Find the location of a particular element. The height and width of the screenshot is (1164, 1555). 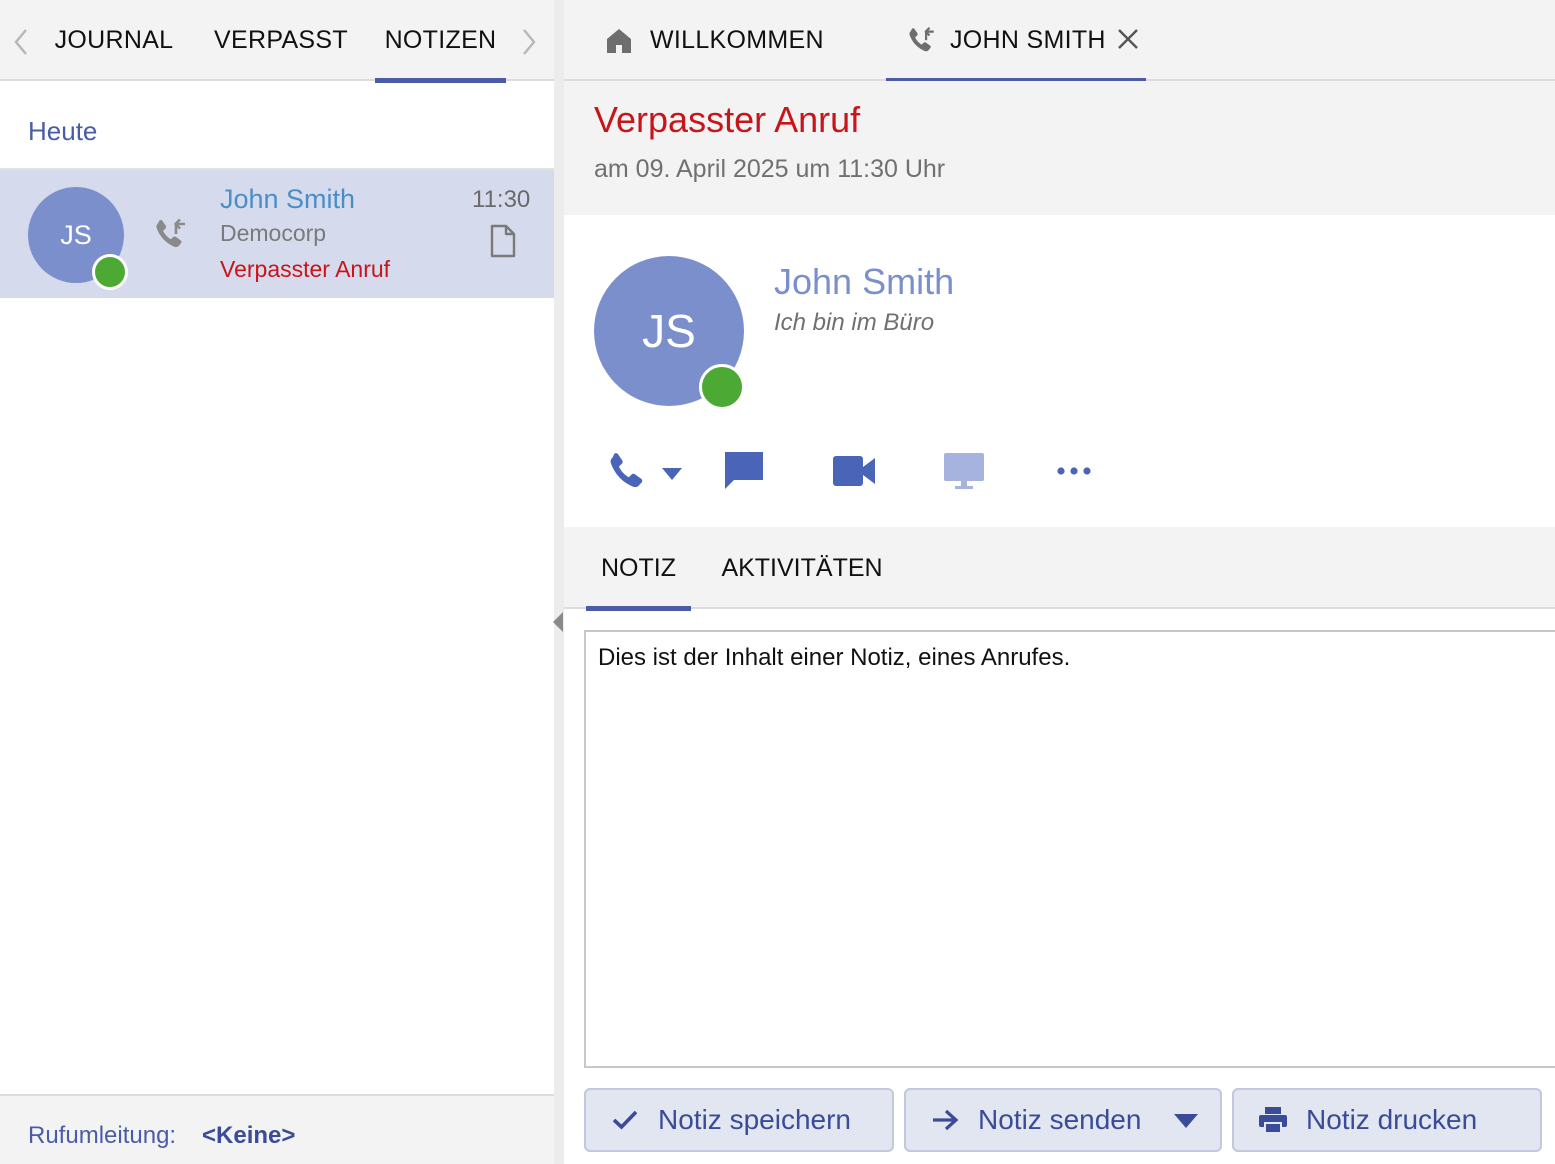

call-button is located at coordinates (646, 471).